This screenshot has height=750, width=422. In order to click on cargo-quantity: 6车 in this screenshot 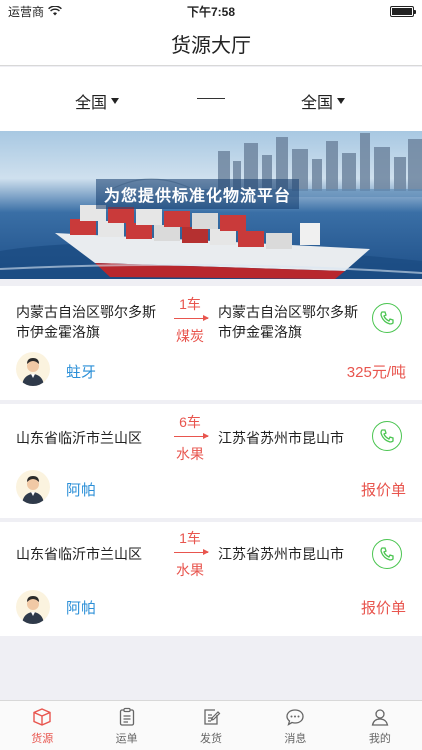, I will do `click(190, 422)`.